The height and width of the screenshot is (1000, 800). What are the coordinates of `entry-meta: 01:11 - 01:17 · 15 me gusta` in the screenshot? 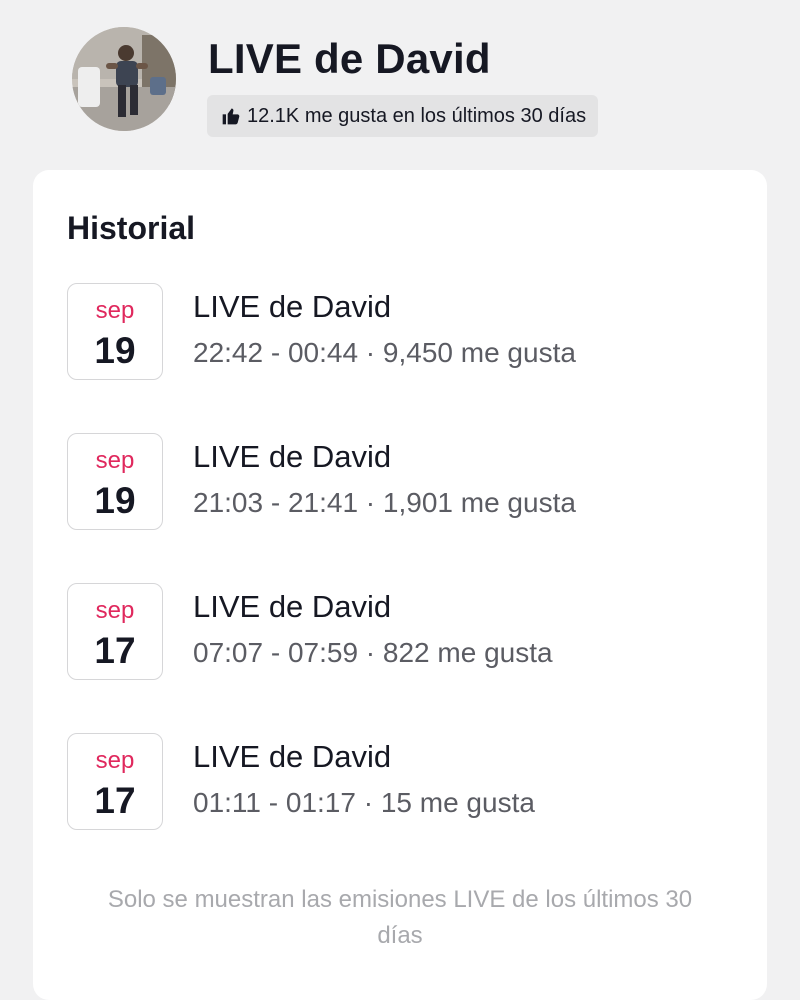 It's located at (364, 802).